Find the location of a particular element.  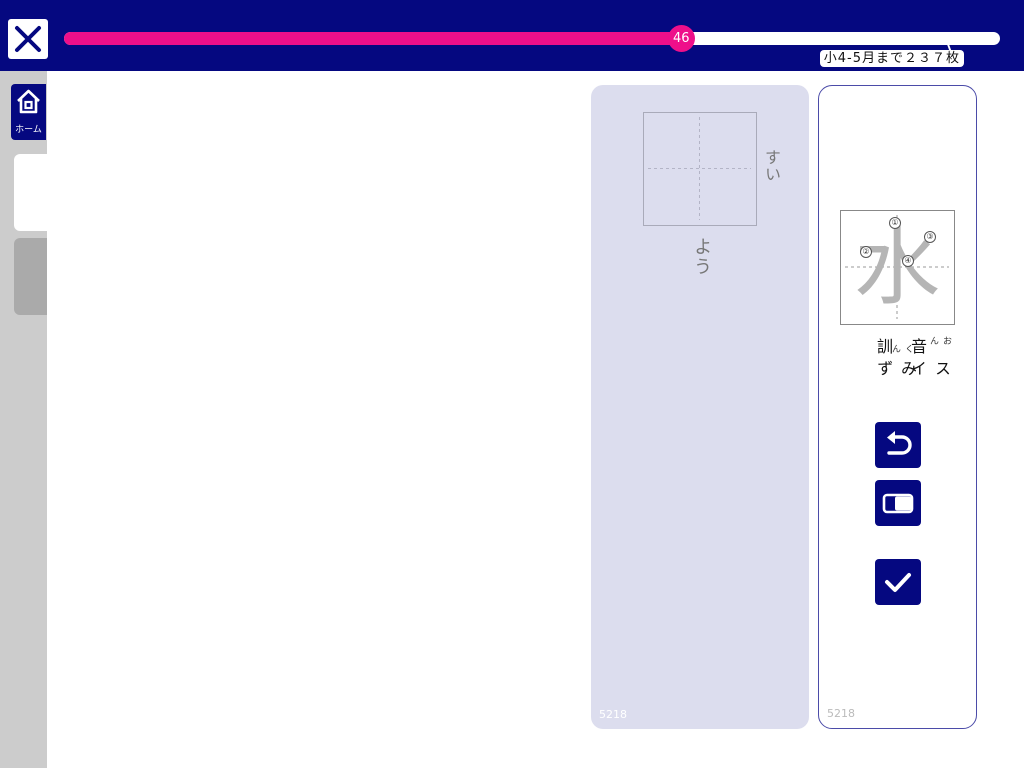

stroke-number-4: ④ is located at coordinates (908, 261).